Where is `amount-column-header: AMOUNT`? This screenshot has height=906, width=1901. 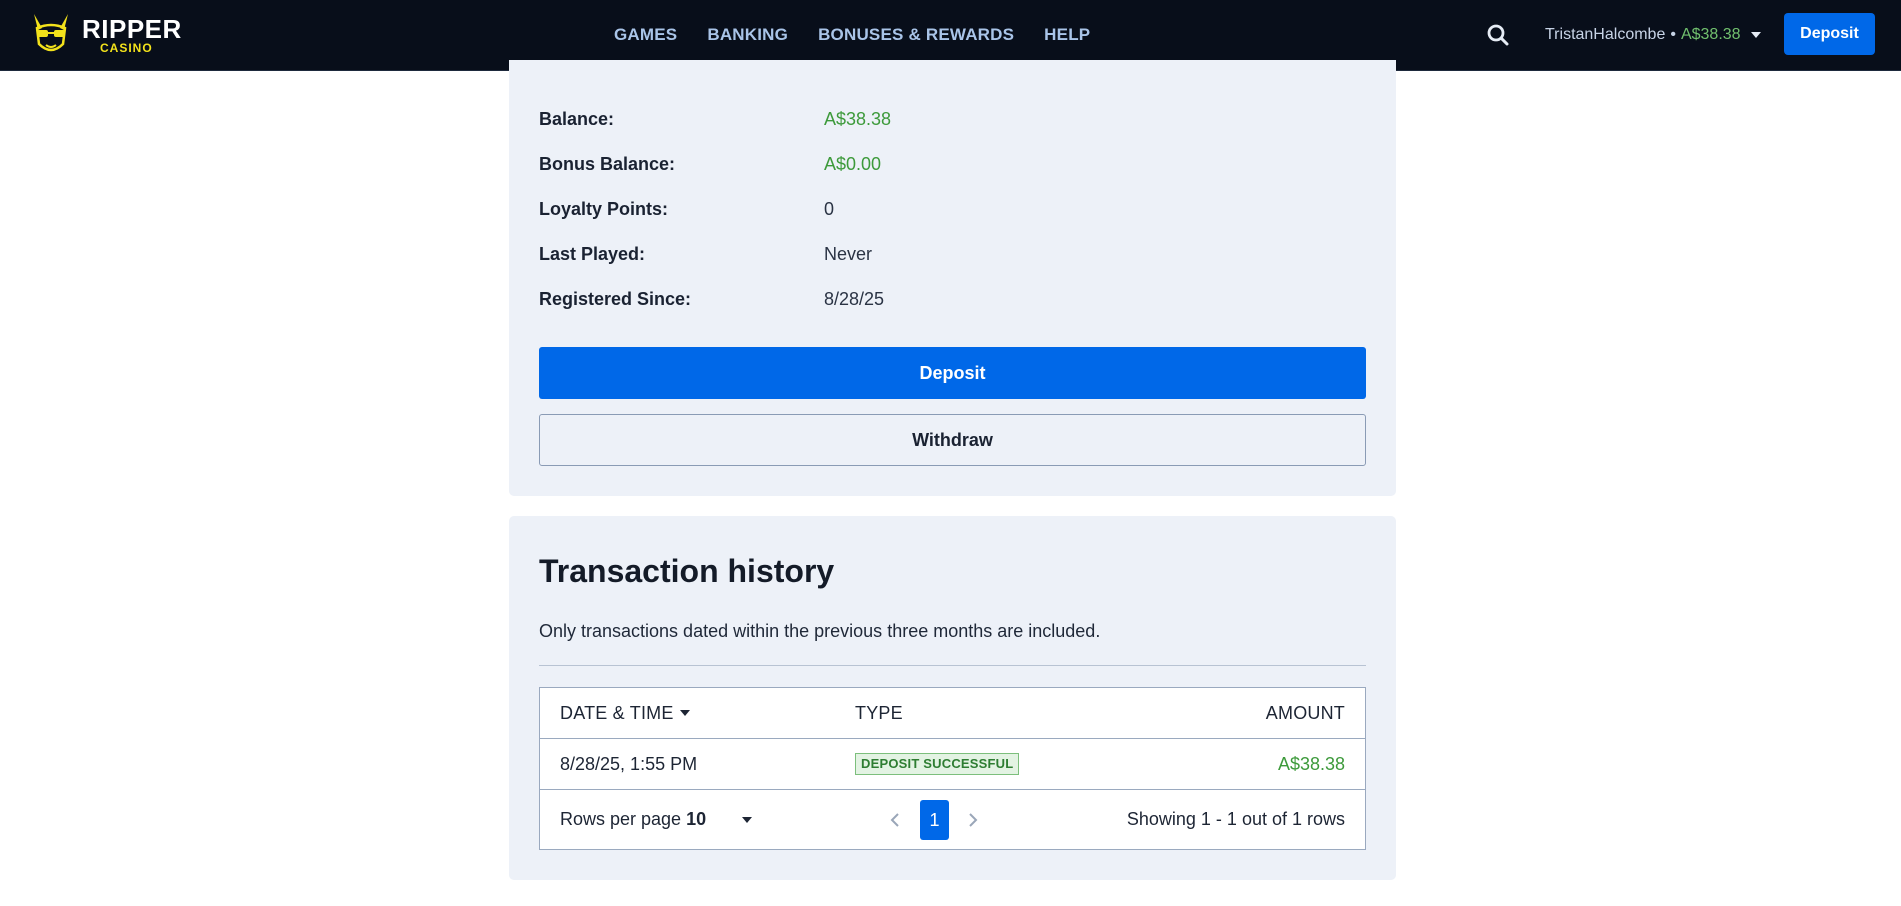
amount-column-header: AMOUNT is located at coordinates (1305, 712).